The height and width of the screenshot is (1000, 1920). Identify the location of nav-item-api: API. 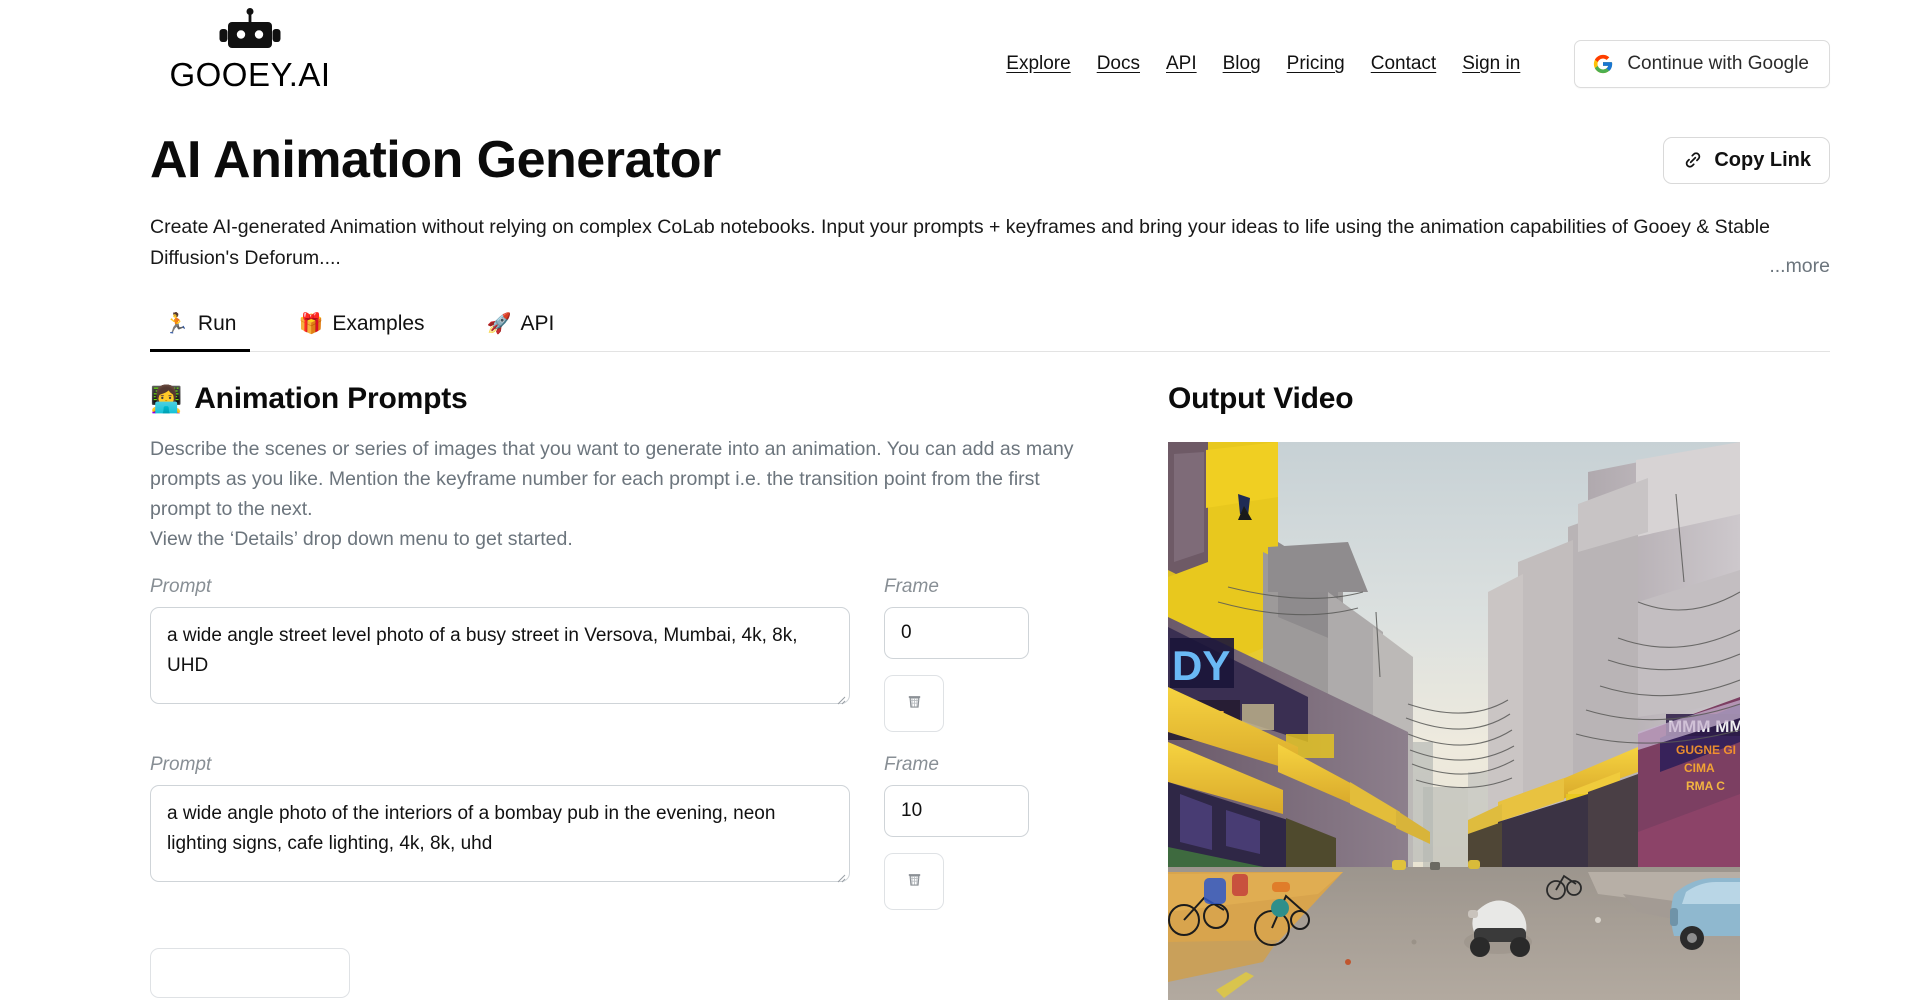
(1181, 64).